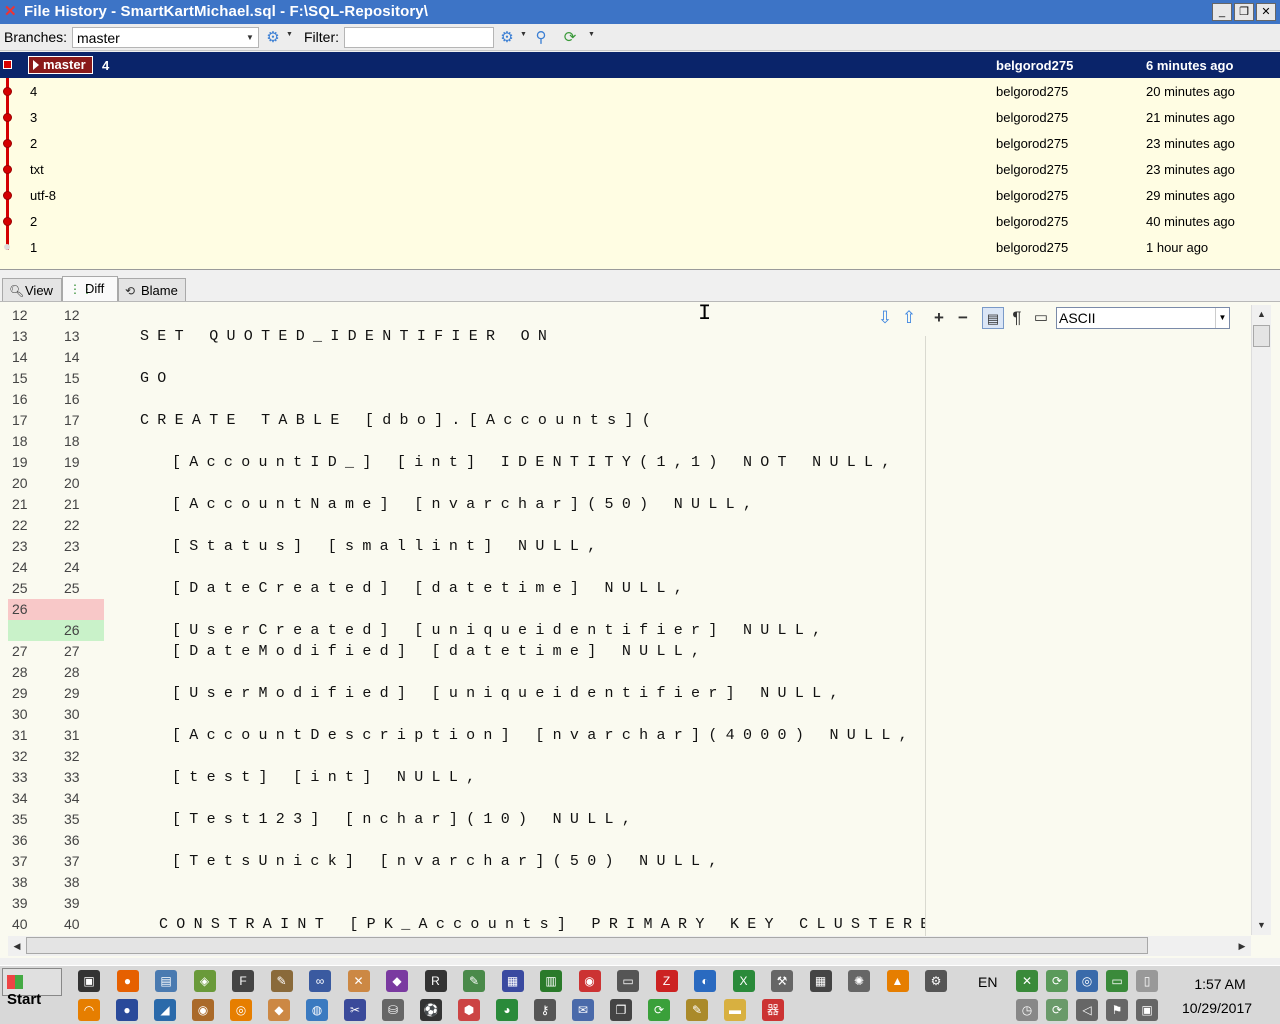 This screenshot has height=1024, width=1280. What do you see at coordinates (963, 318) in the screenshot?
I see `decrease-context-minus-icon: −` at bounding box center [963, 318].